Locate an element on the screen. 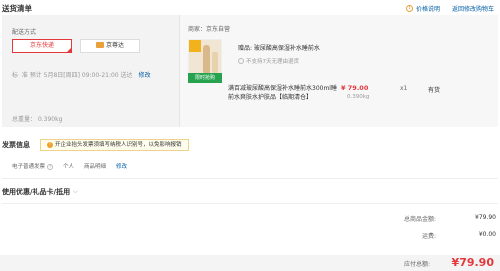 This screenshot has height=271, width=500. coupon-title: 使用优惠/礼品卡/抵用 is located at coordinates (36, 192).